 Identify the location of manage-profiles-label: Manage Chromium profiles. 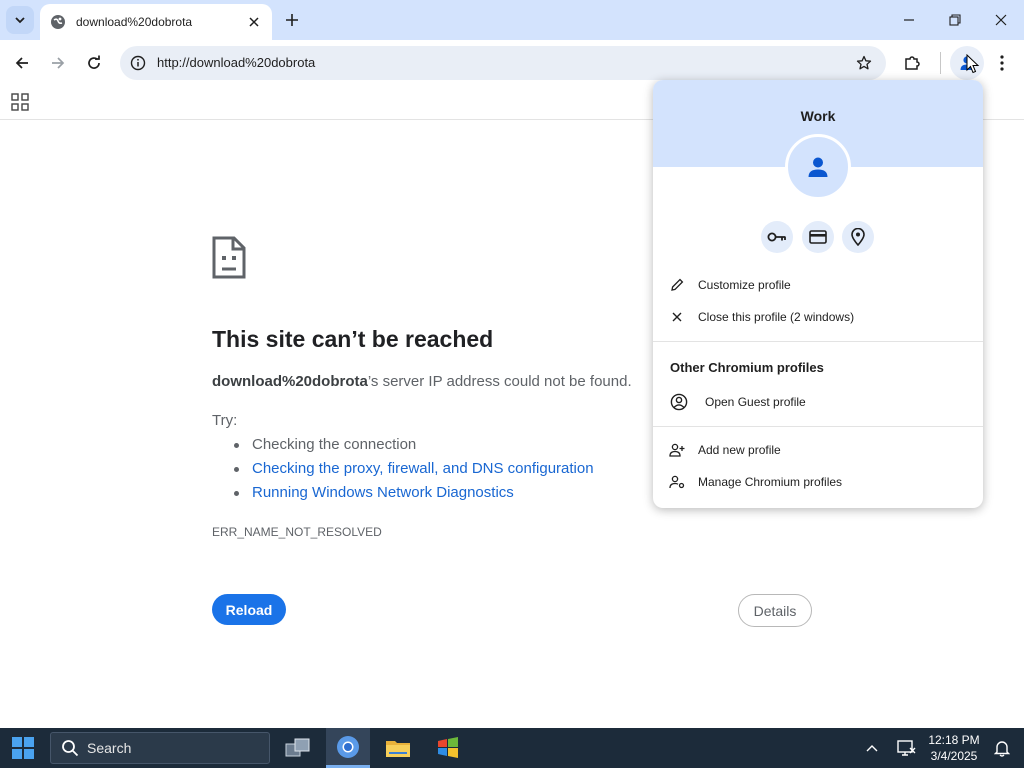
(770, 482).